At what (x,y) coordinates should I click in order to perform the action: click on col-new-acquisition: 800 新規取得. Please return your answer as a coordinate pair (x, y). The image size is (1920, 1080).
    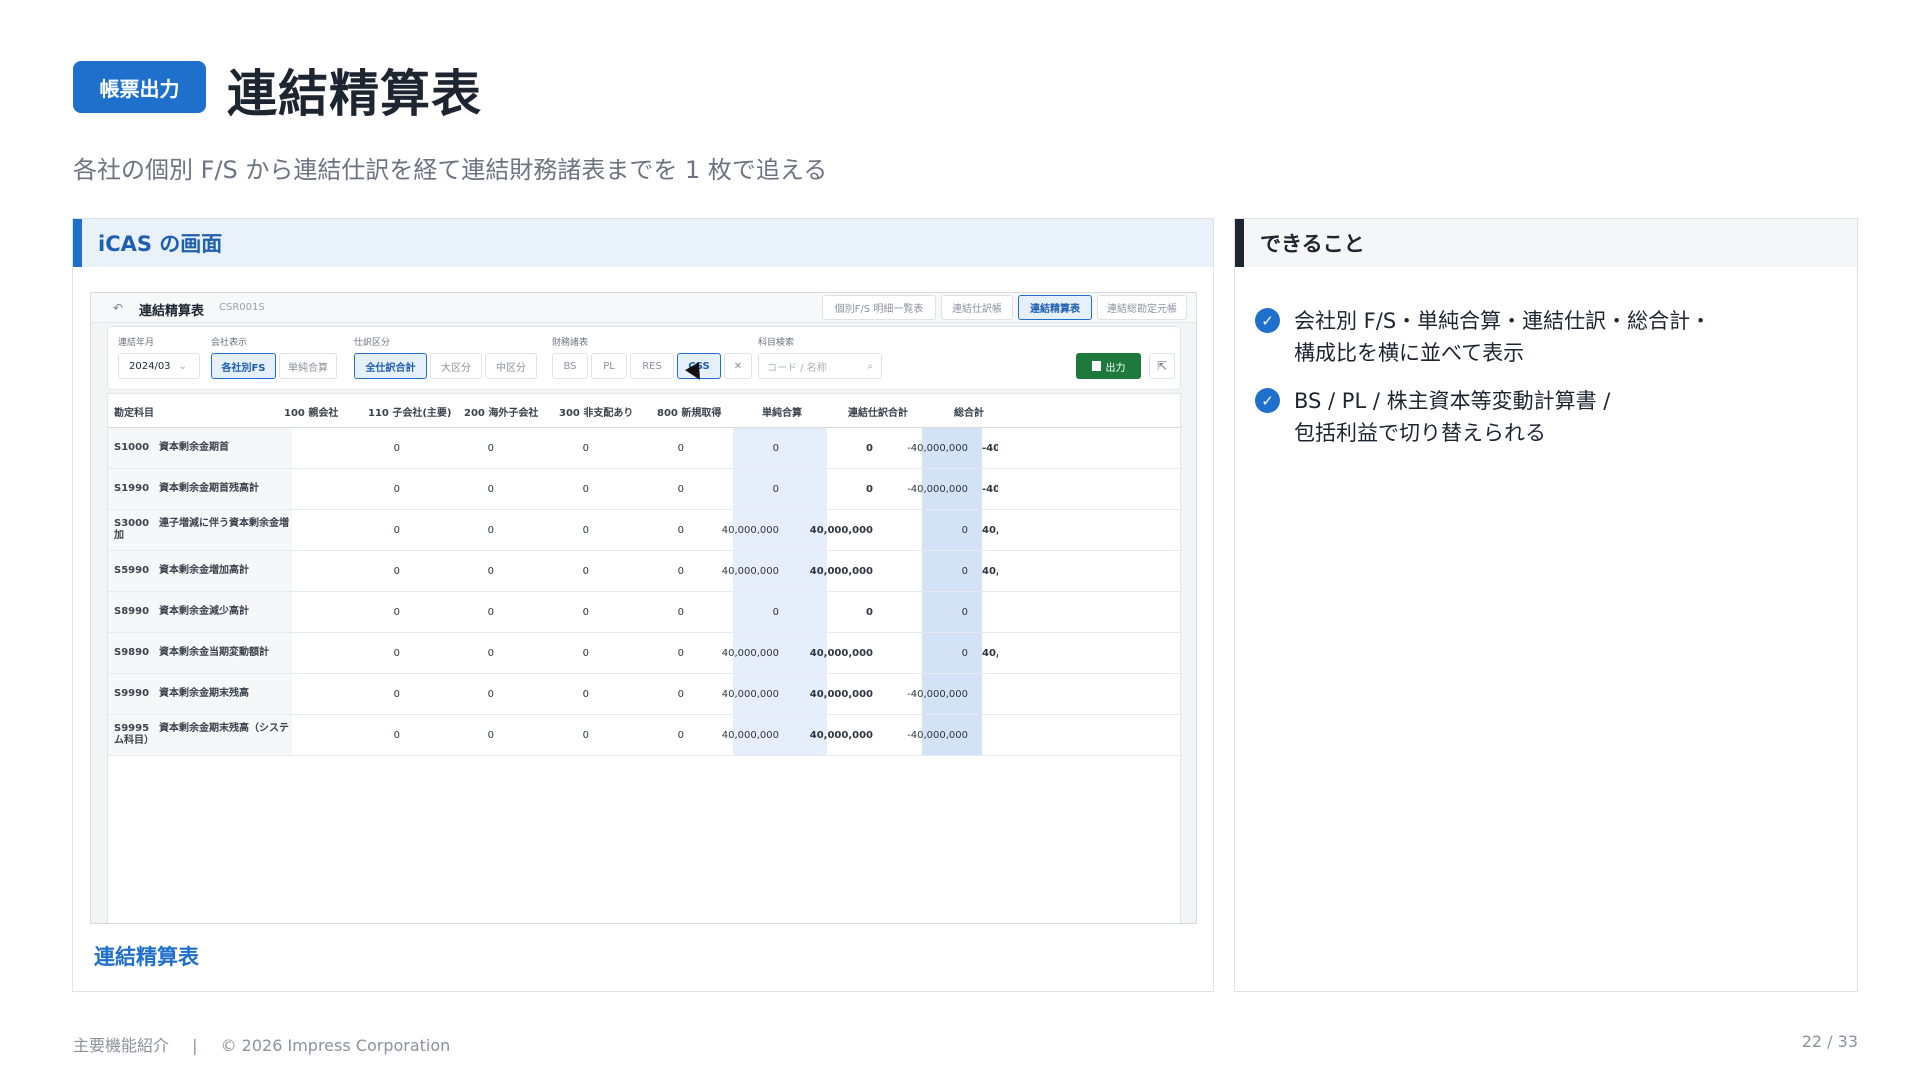
    Looking at the image, I should click on (689, 411).